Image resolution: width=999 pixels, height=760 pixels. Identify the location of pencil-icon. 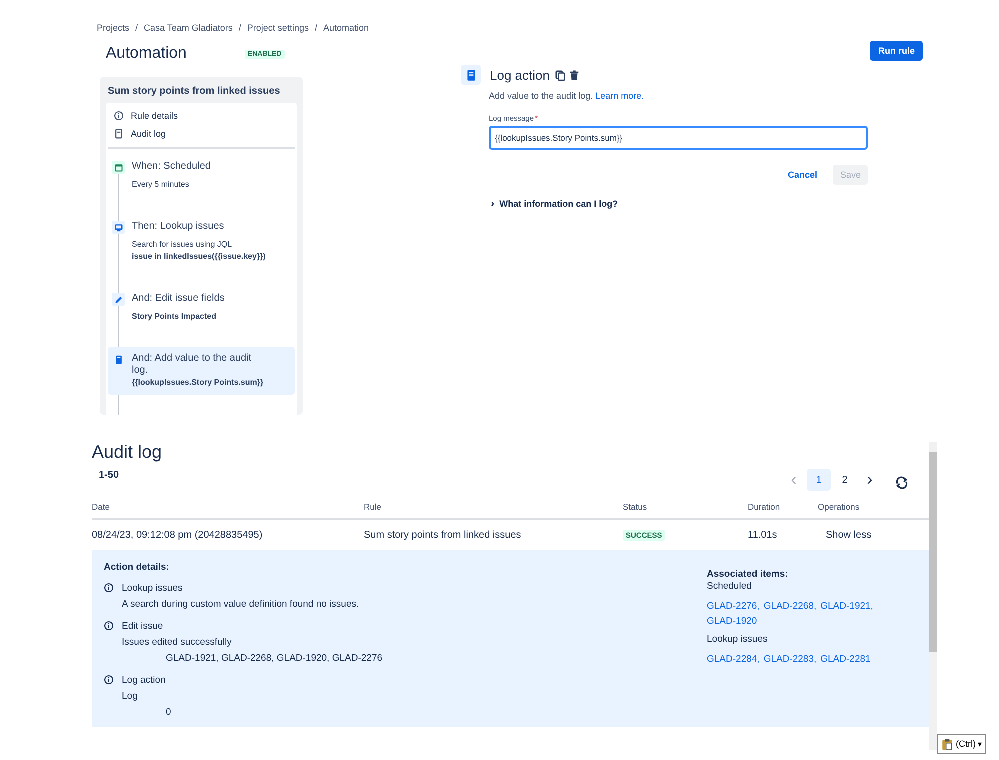
(119, 299).